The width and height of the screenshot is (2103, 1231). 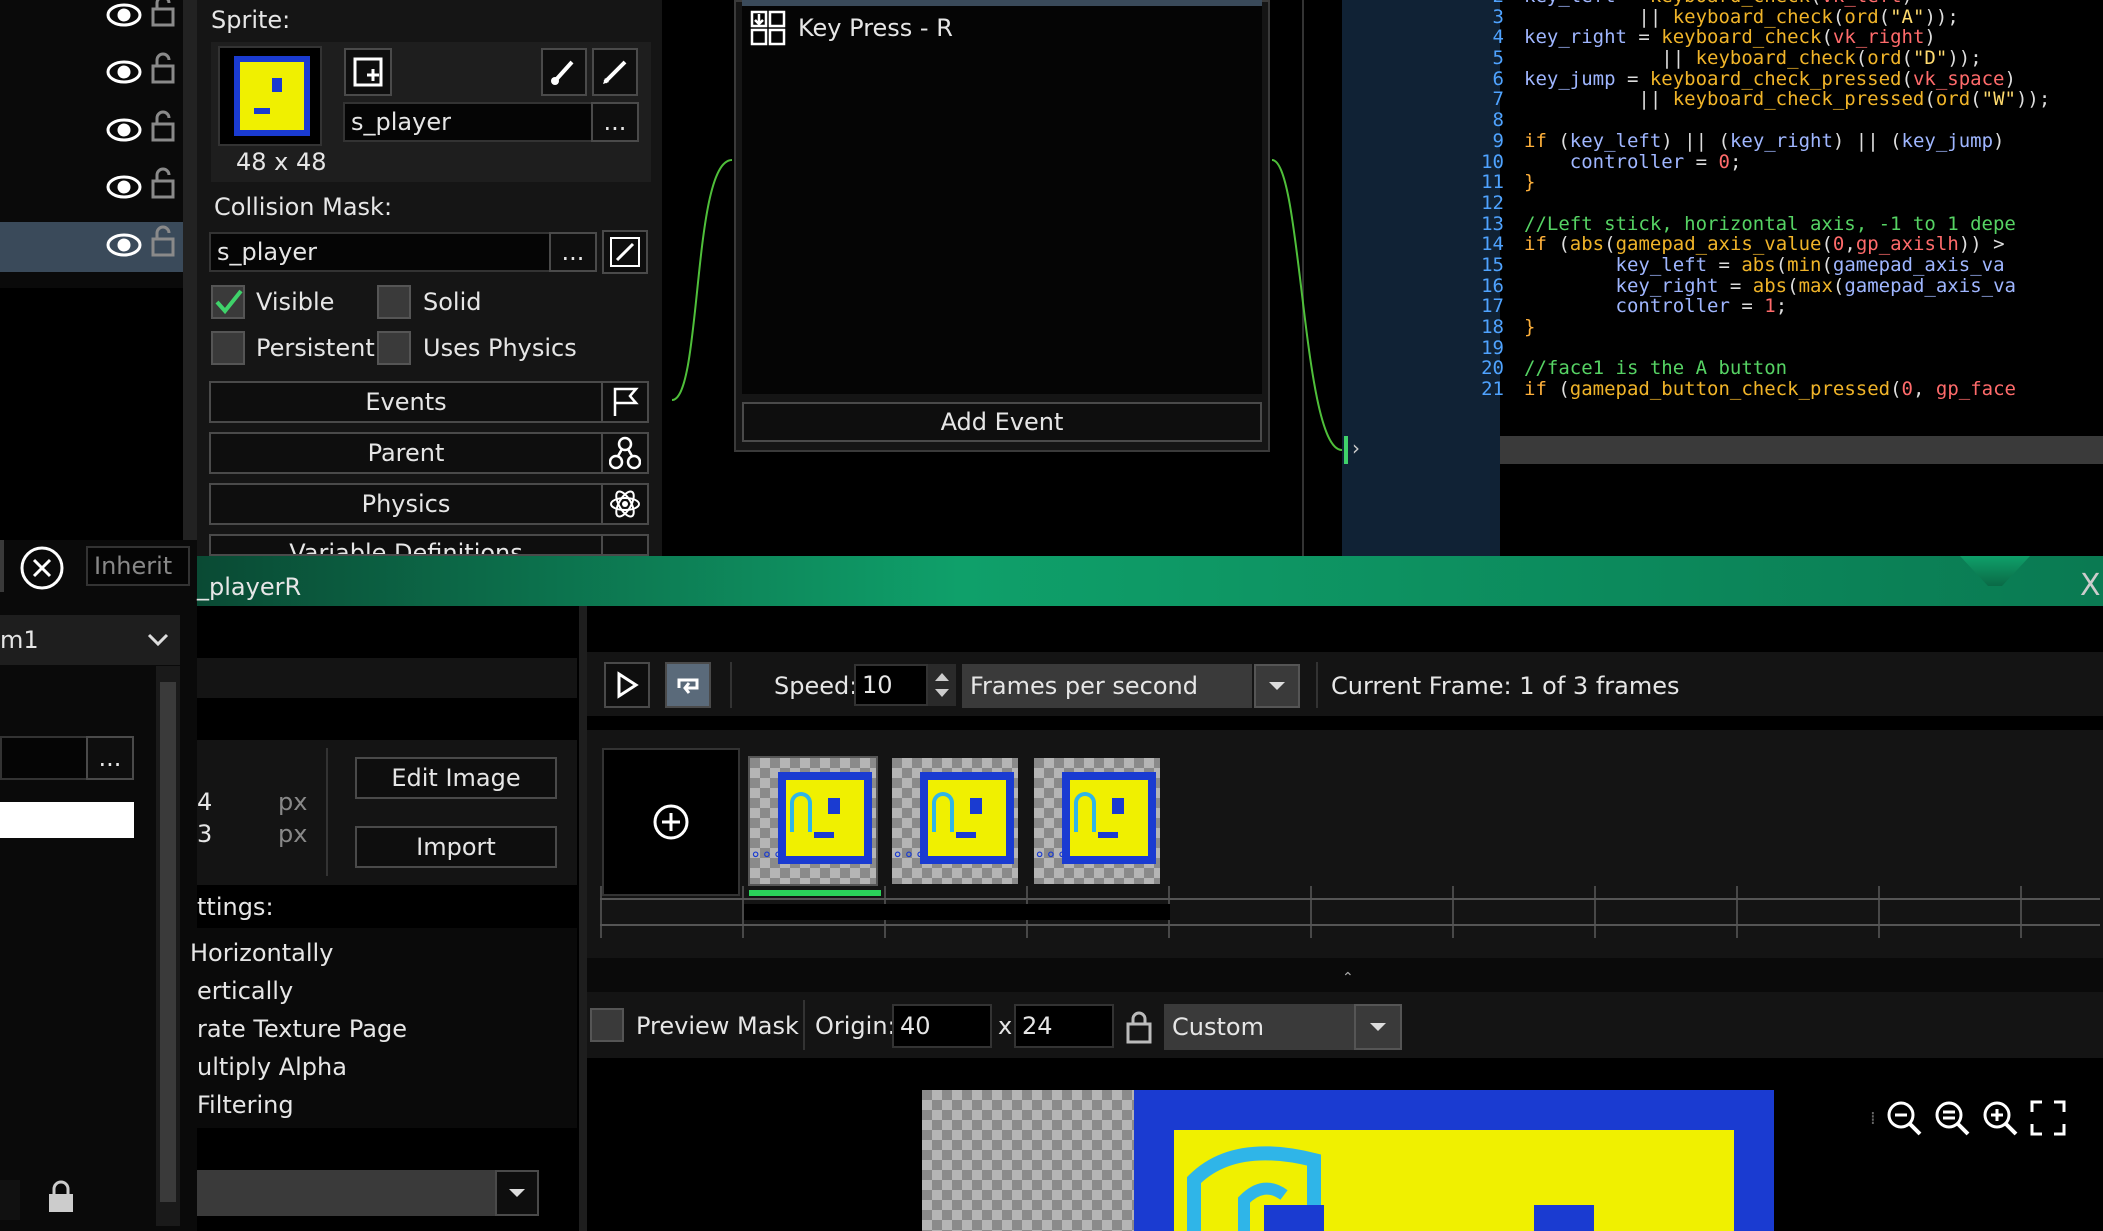 I want to click on add-circle-icon, so click(x=671, y=822).